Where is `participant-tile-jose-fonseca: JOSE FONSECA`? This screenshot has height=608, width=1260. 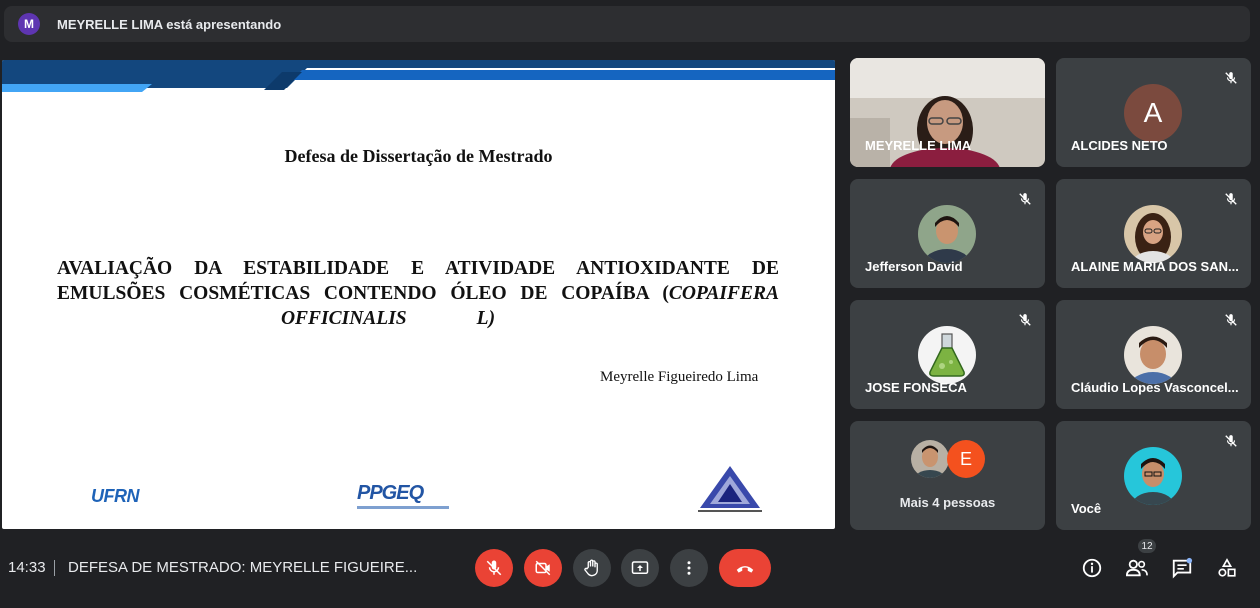 participant-tile-jose-fonseca: JOSE FONSECA is located at coordinates (947, 354).